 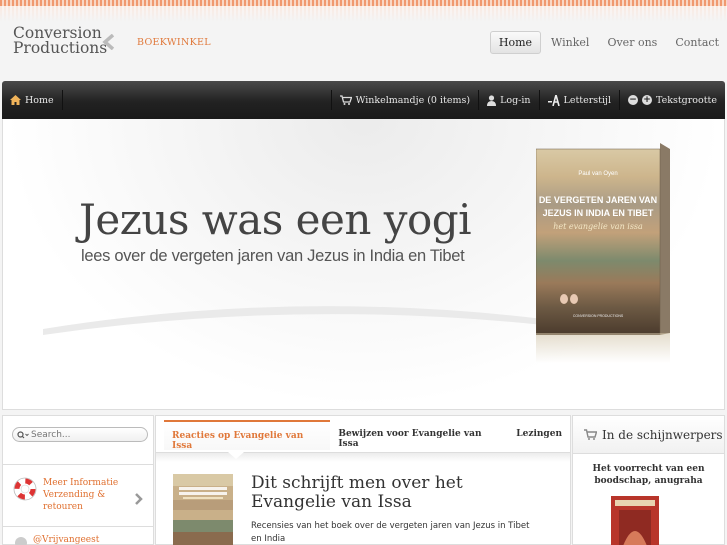 I want to click on spotlight-header: In de schijnwerpers, so click(x=648, y=435).